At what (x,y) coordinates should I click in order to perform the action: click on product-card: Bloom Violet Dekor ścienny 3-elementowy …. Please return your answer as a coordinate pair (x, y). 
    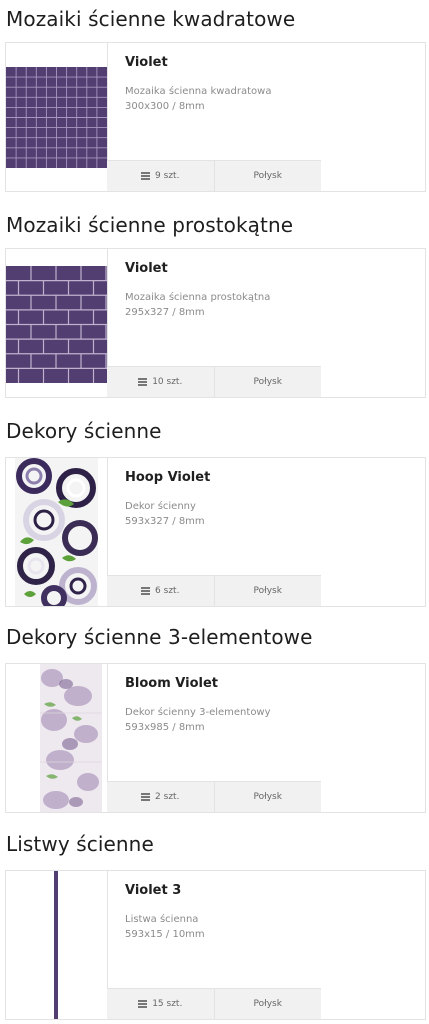
    Looking at the image, I should click on (215, 738).